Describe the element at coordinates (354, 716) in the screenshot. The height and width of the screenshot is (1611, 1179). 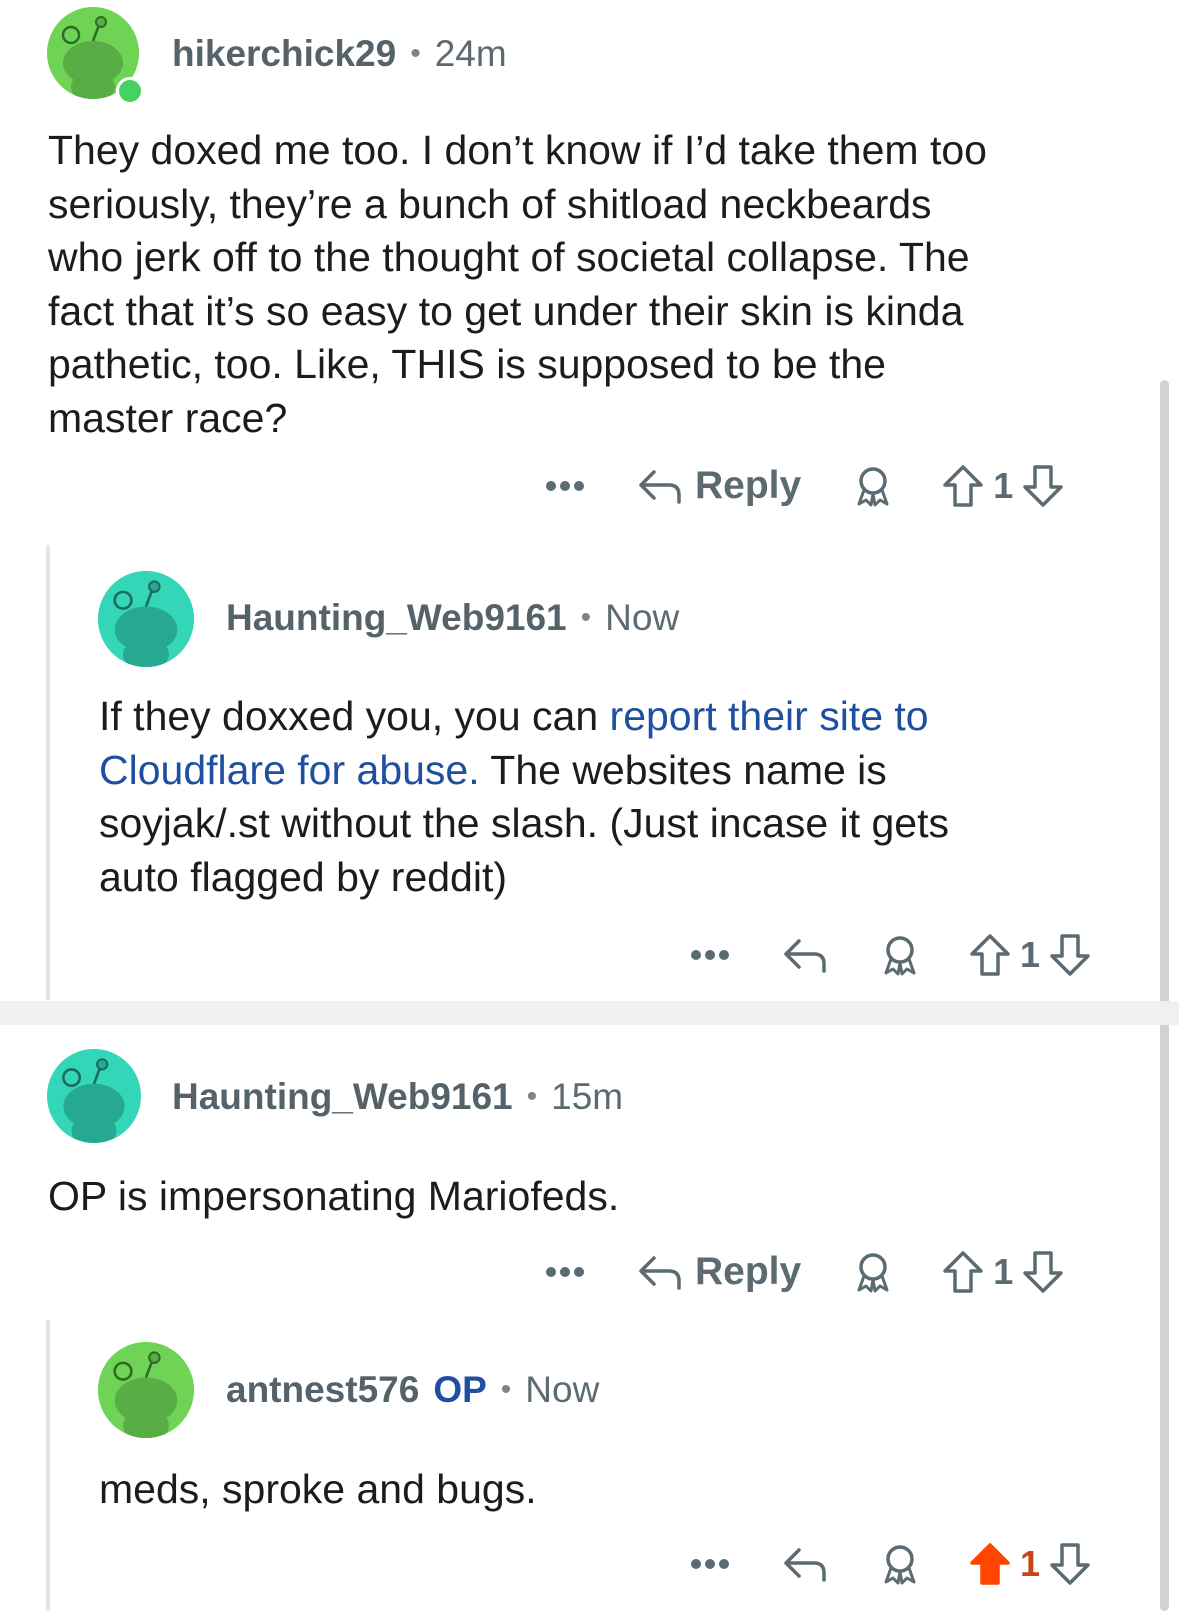
I see `comment-text: If they doxxed you, you can` at that location.